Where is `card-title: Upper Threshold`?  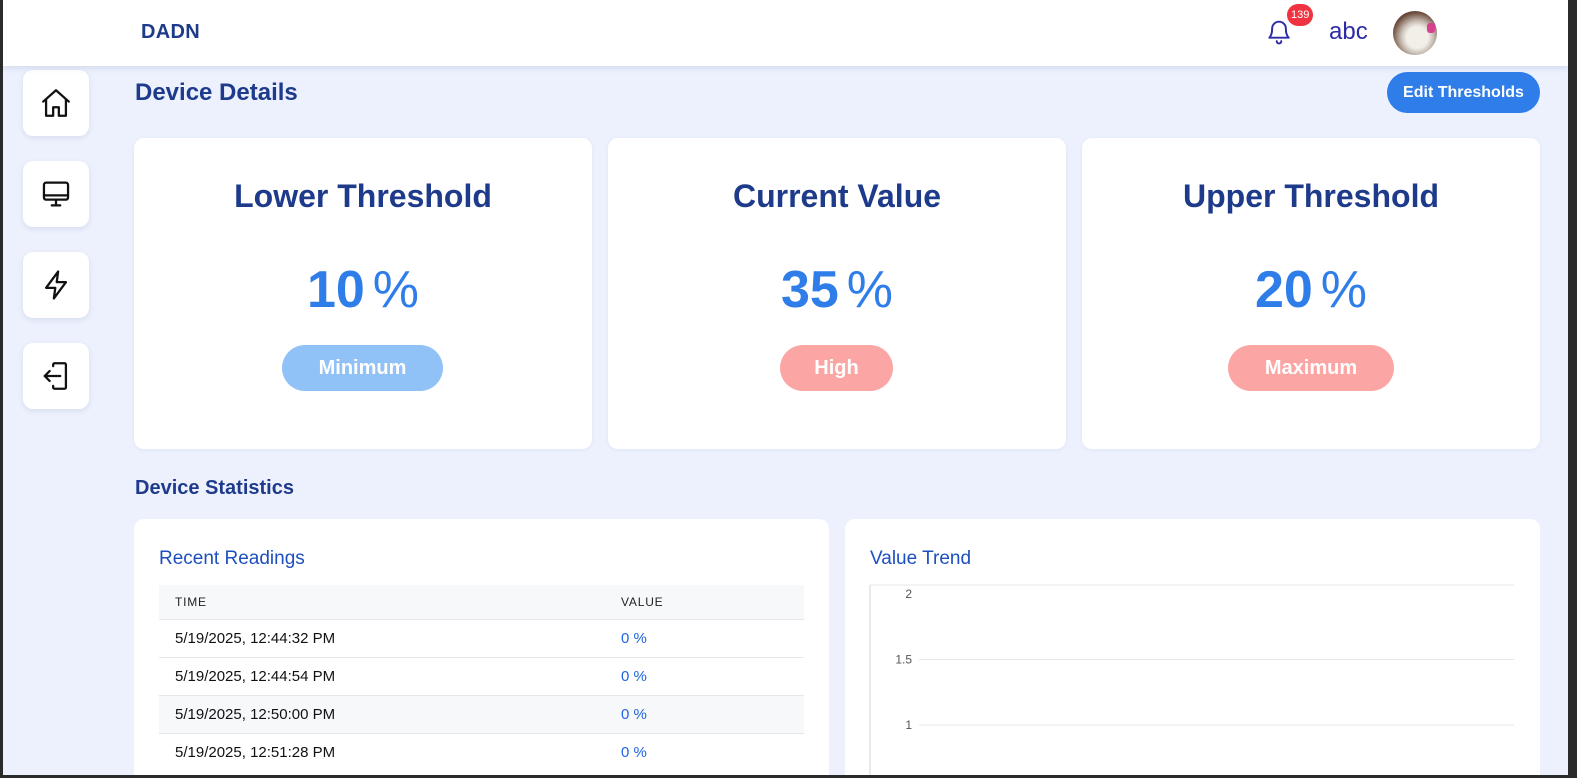
card-title: Upper Threshold is located at coordinates (1310, 196).